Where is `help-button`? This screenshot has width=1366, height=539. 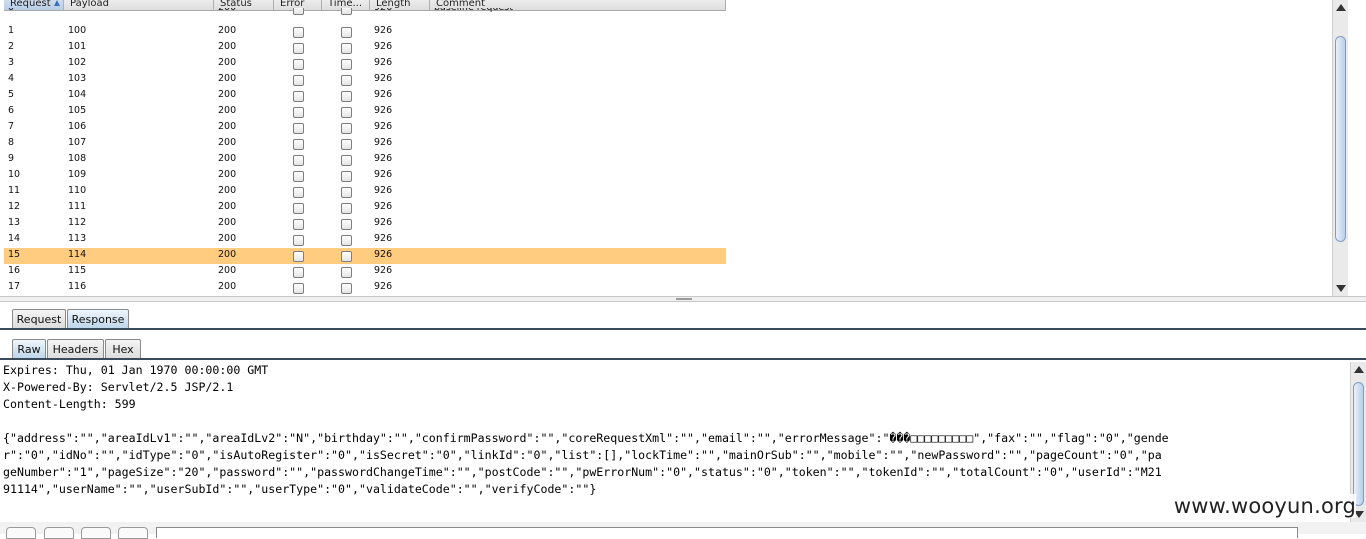 help-button is located at coordinates (21, 533).